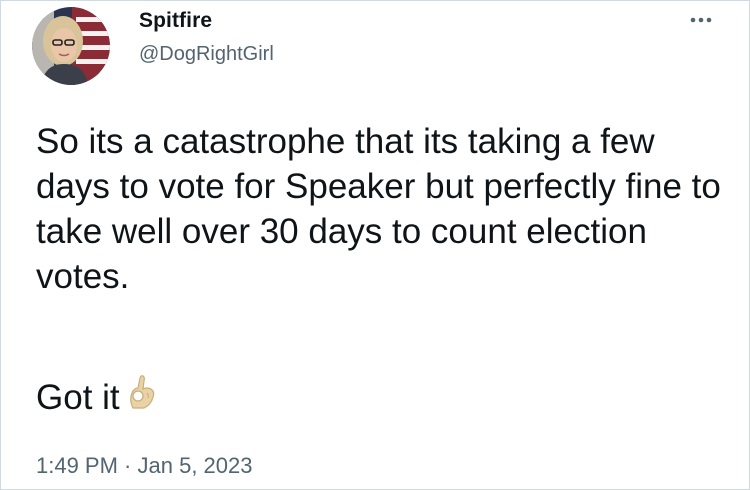 The width and height of the screenshot is (750, 490). What do you see at coordinates (175, 21) in the screenshot?
I see `author-display-name: Spitfire` at bounding box center [175, 21].